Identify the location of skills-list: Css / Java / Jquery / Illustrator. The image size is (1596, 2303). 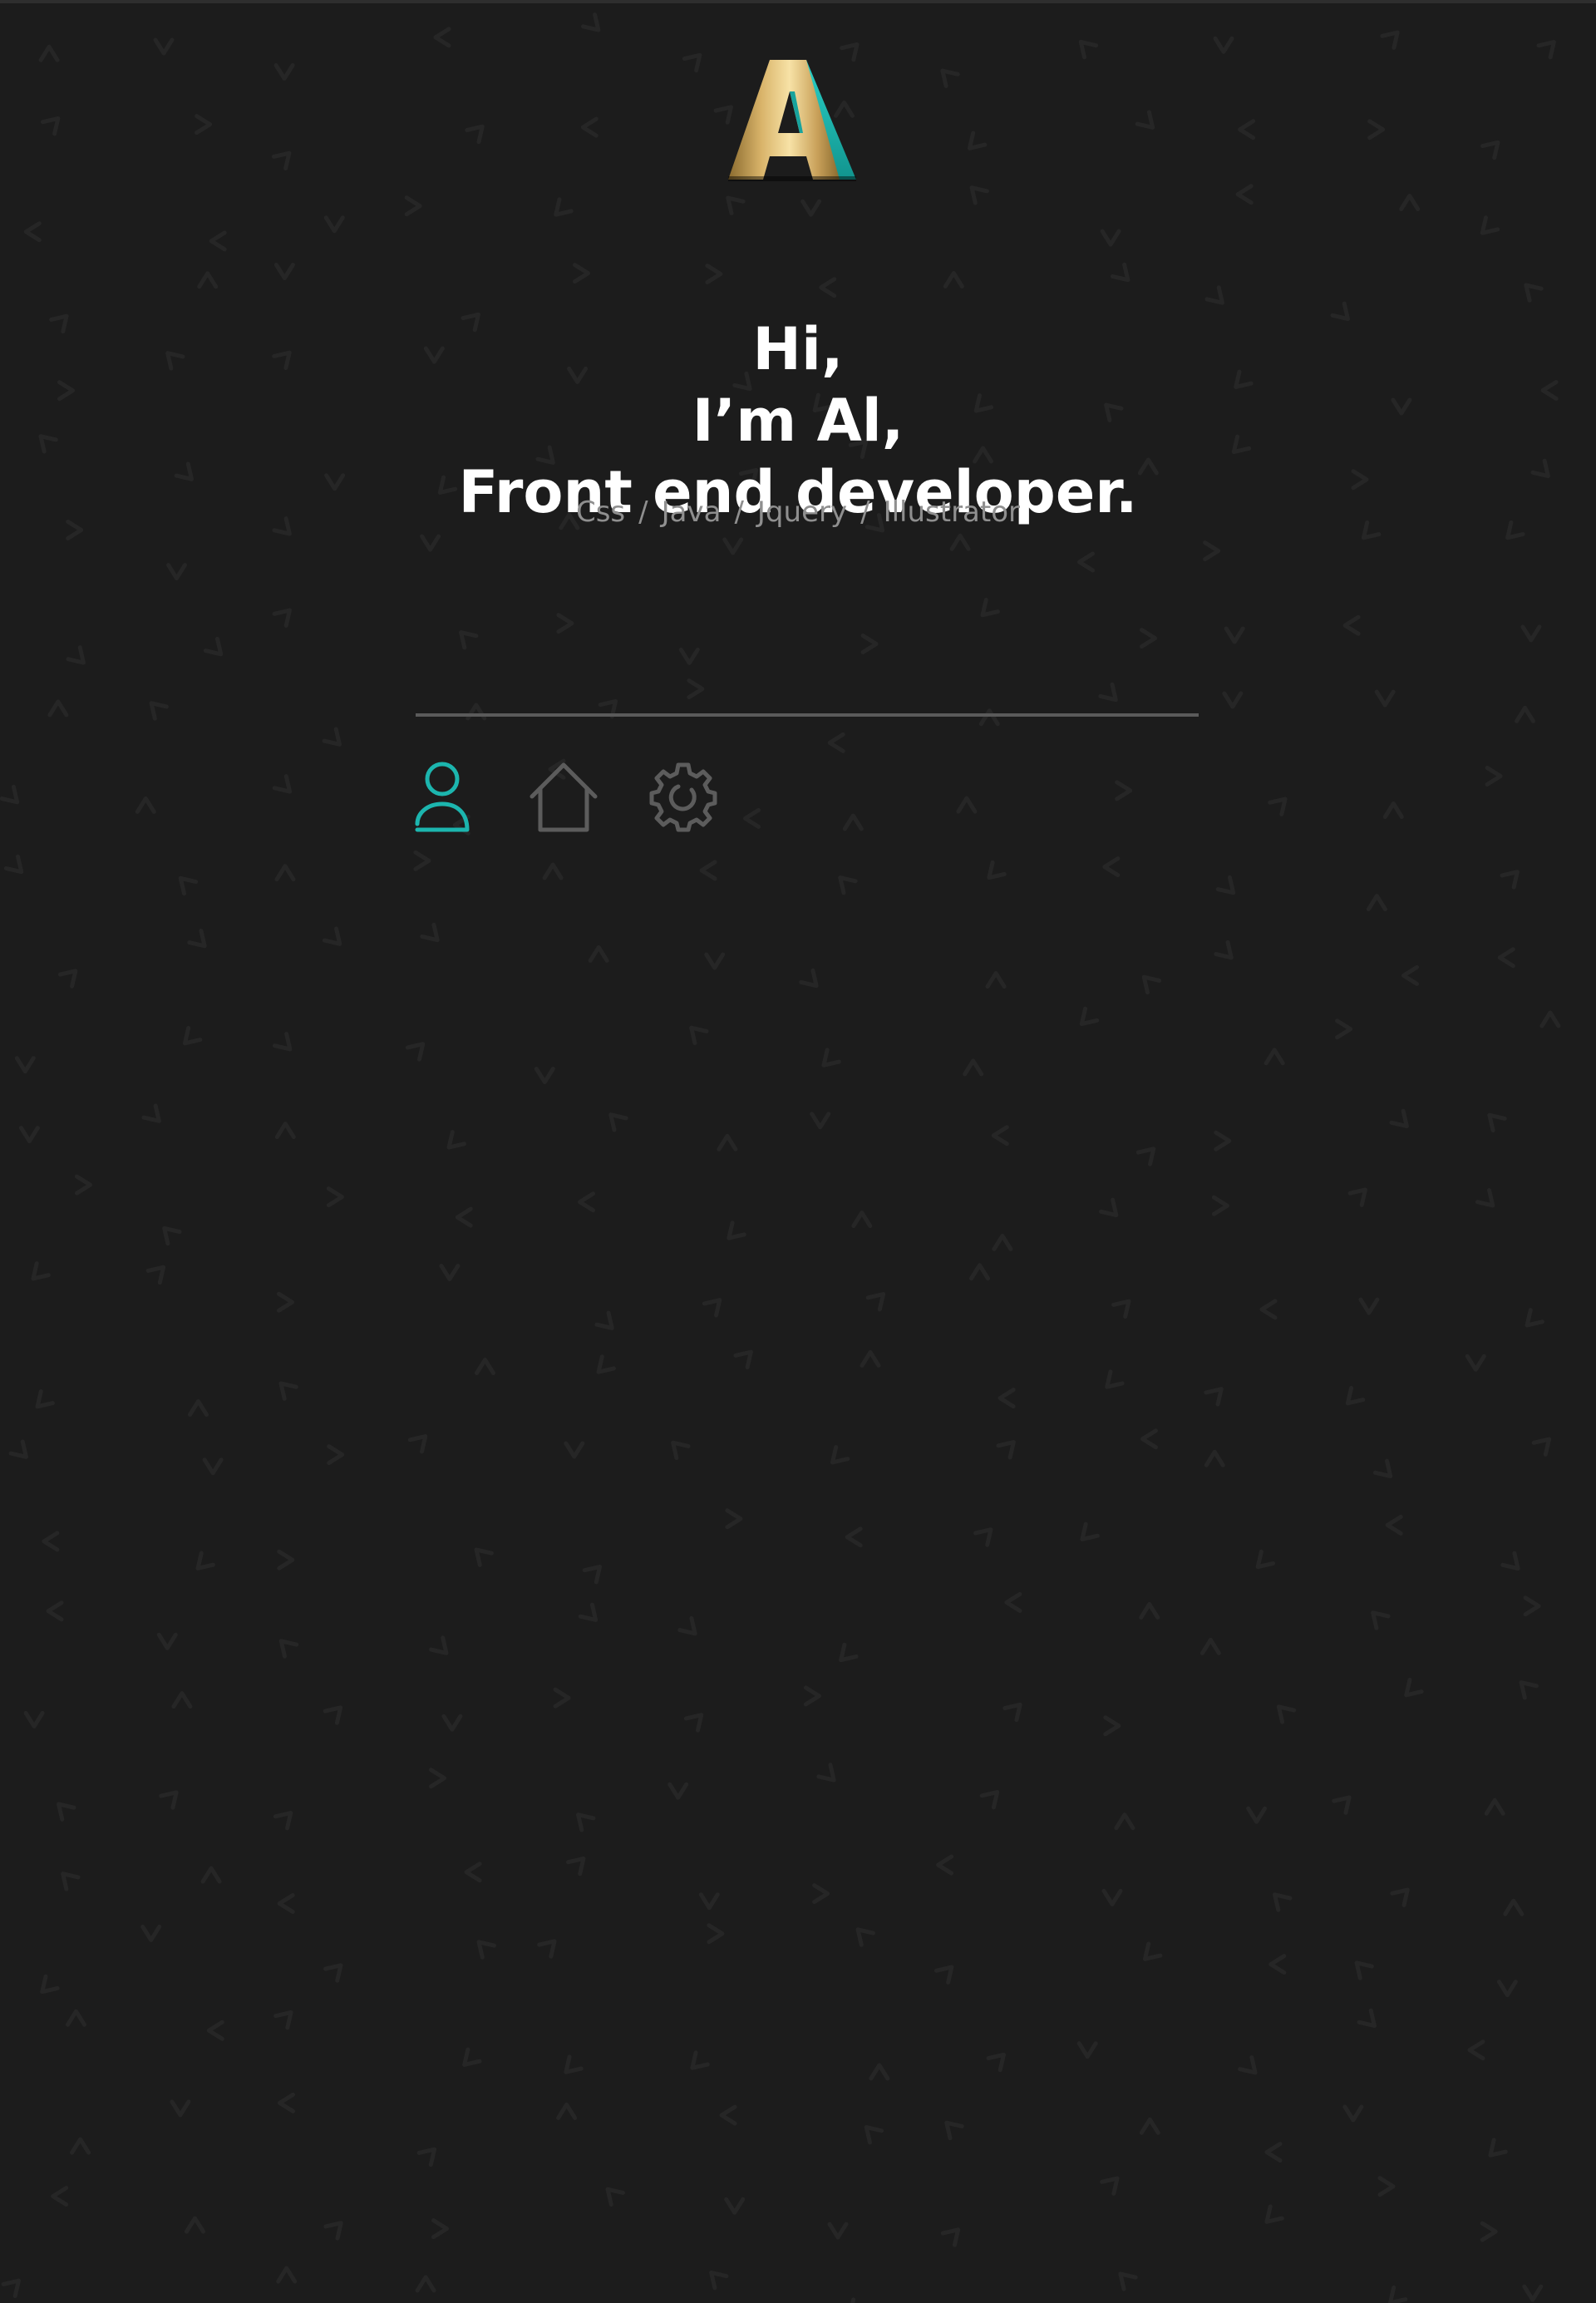
(798, 512).